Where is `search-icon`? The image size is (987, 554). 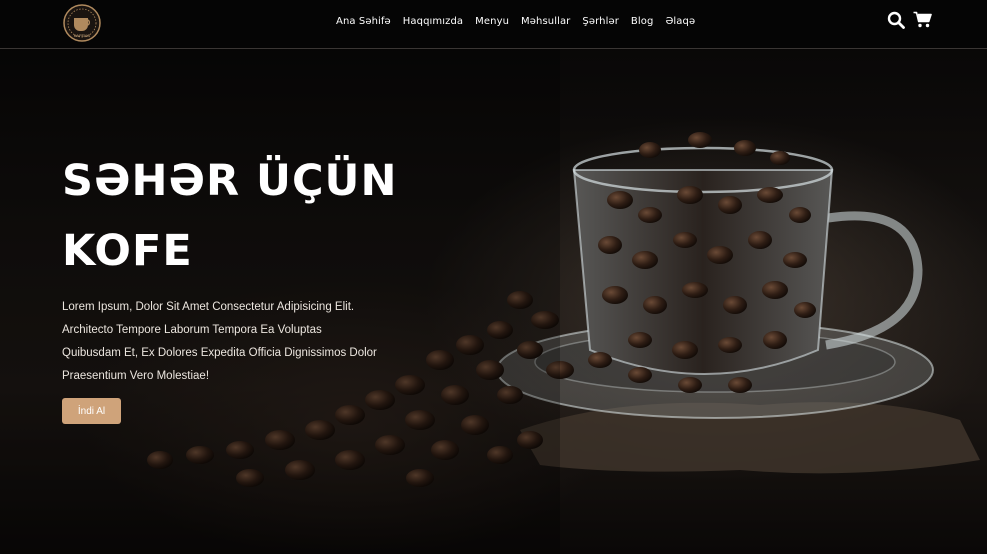 search-icon is located at coordinates (896, 20).